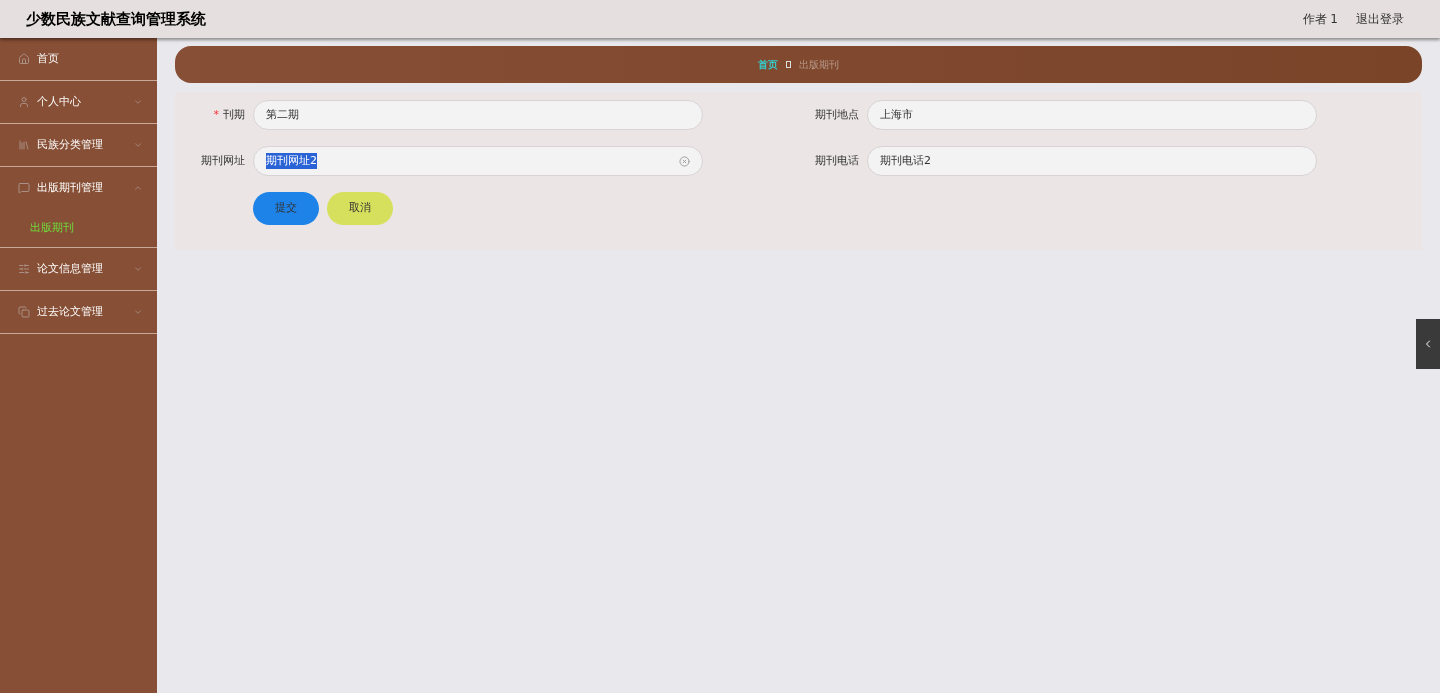 The height and width of the screenshot is (693, 1440). What do you see at coordinates (1380, 19) in the screenshot?
I see `logout-link: 退出登录` at bounding box center [1380, 19].